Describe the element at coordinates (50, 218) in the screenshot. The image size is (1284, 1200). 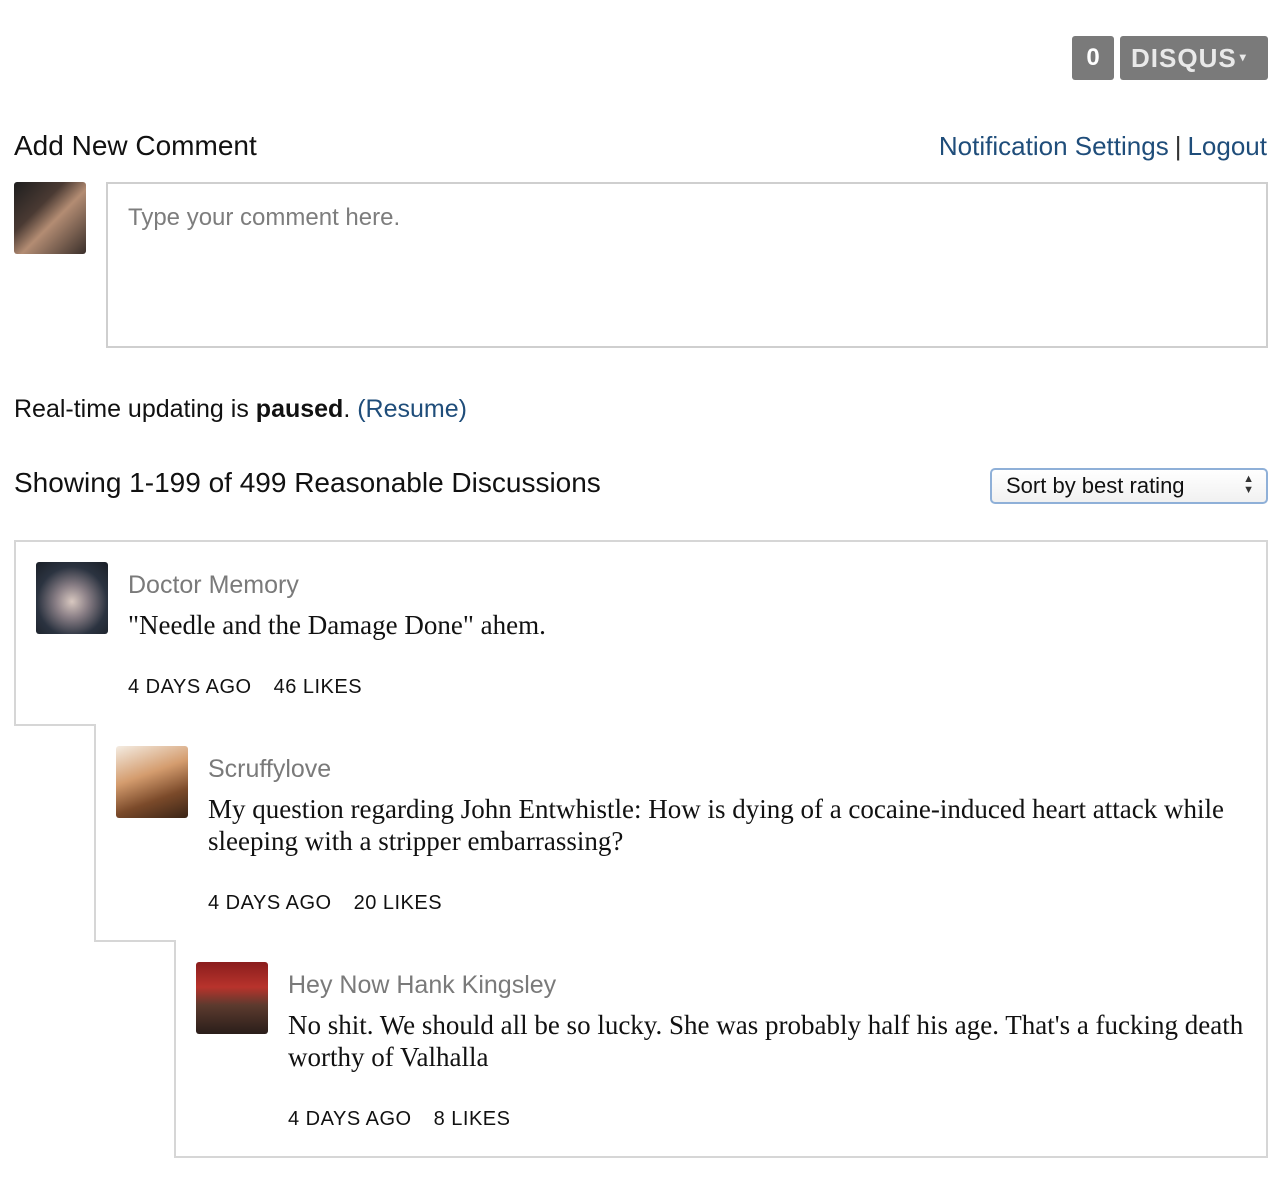
I see `current-user-avatar` at that location.